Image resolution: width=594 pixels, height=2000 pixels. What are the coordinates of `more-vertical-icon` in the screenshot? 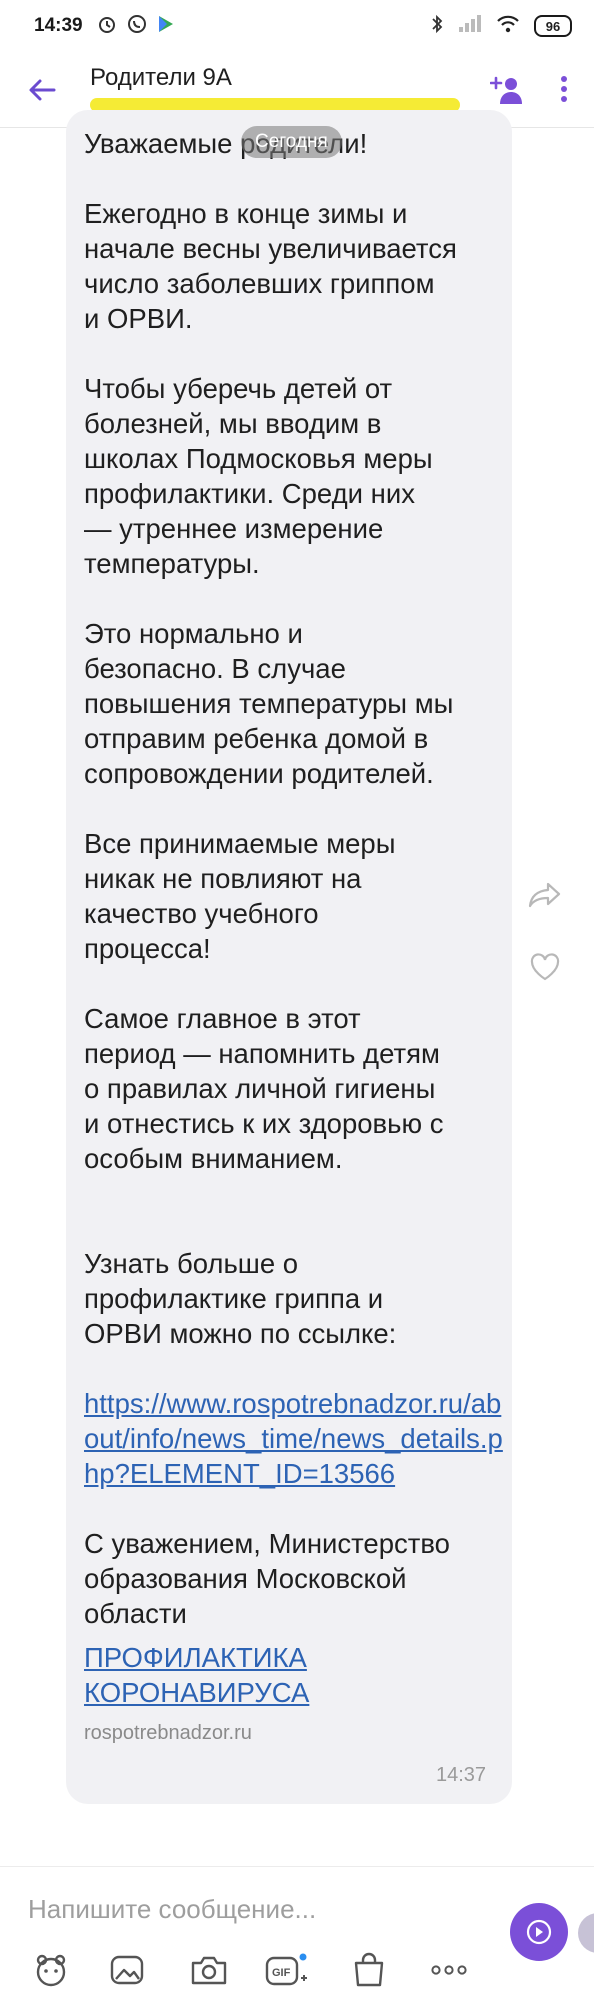 It's located at (564, 89).